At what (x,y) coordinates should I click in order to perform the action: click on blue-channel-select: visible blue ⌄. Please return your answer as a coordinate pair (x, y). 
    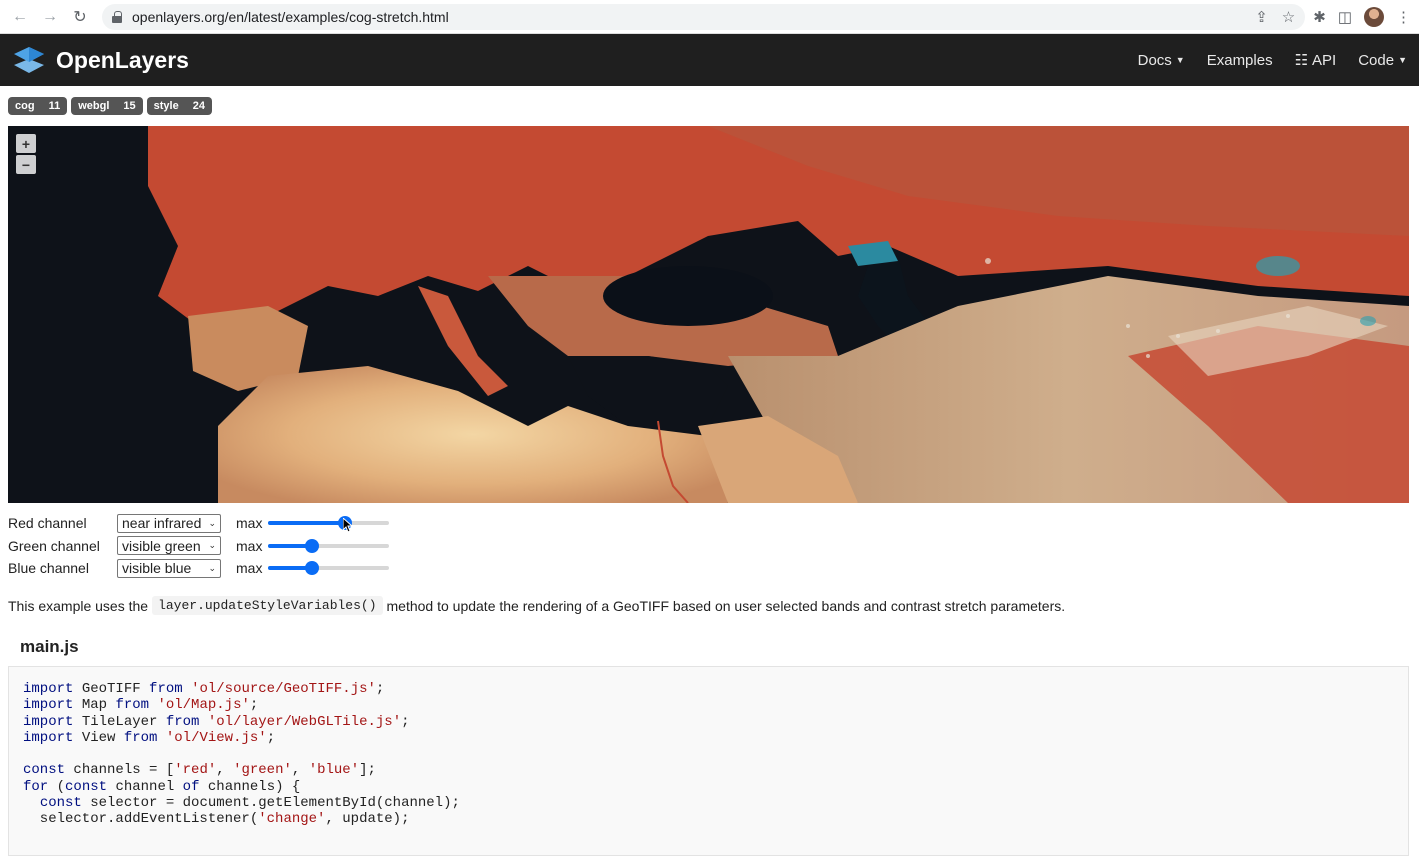
    Looking at the image, I should click on (169, 568).